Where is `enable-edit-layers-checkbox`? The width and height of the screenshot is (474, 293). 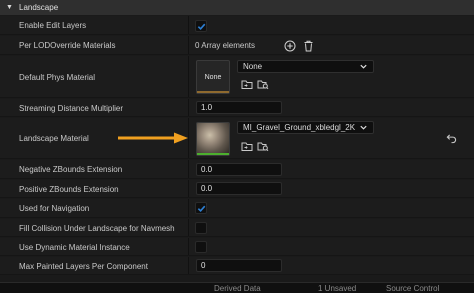 enable-edit-layers-checkbox is located at coordinates (201, 26).